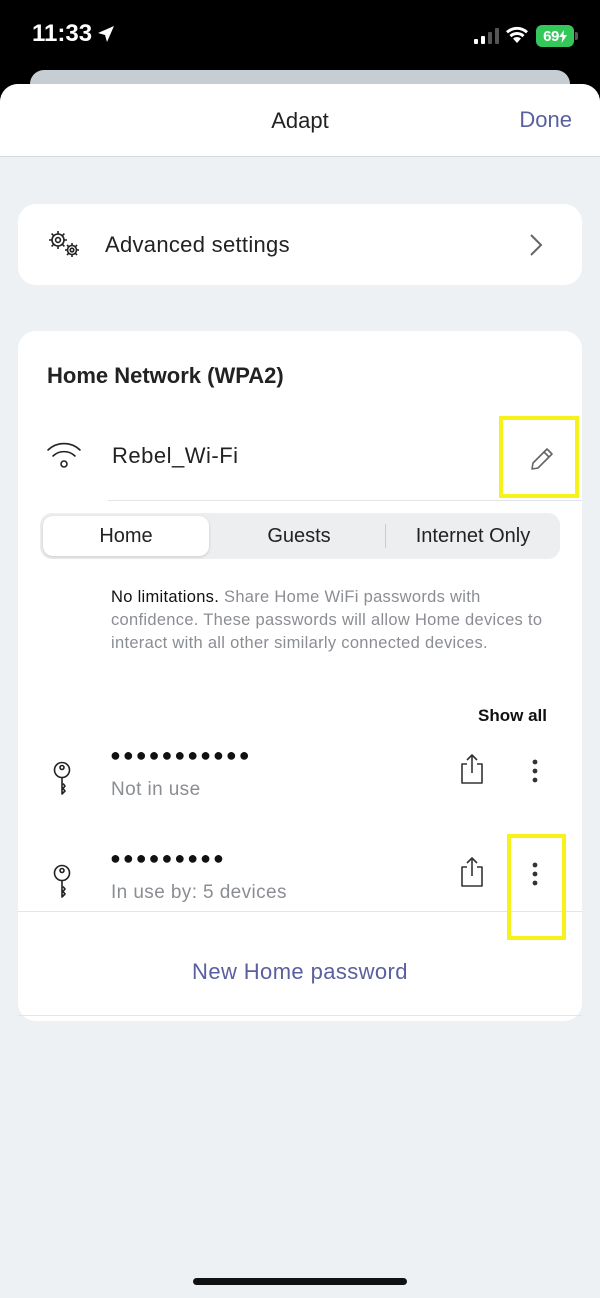 Image resolution: width=600 pixels, height=1298 pixels. What do you see at coordinates (300, 1281) in the screenshot?
I see `home-indicator` at bounding box center [300, 1281].